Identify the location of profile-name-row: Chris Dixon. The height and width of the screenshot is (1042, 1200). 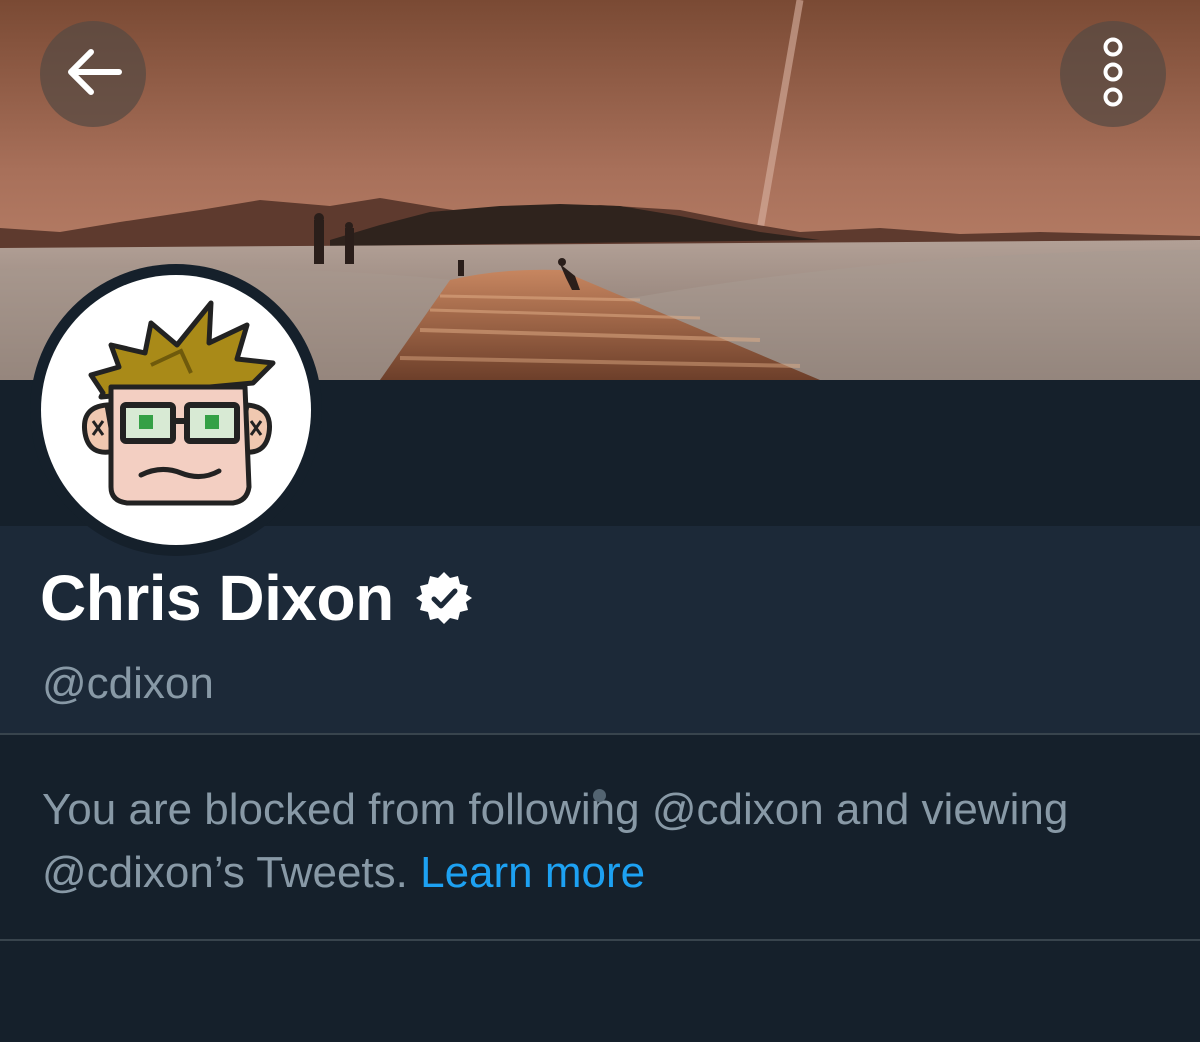
(256, 598).